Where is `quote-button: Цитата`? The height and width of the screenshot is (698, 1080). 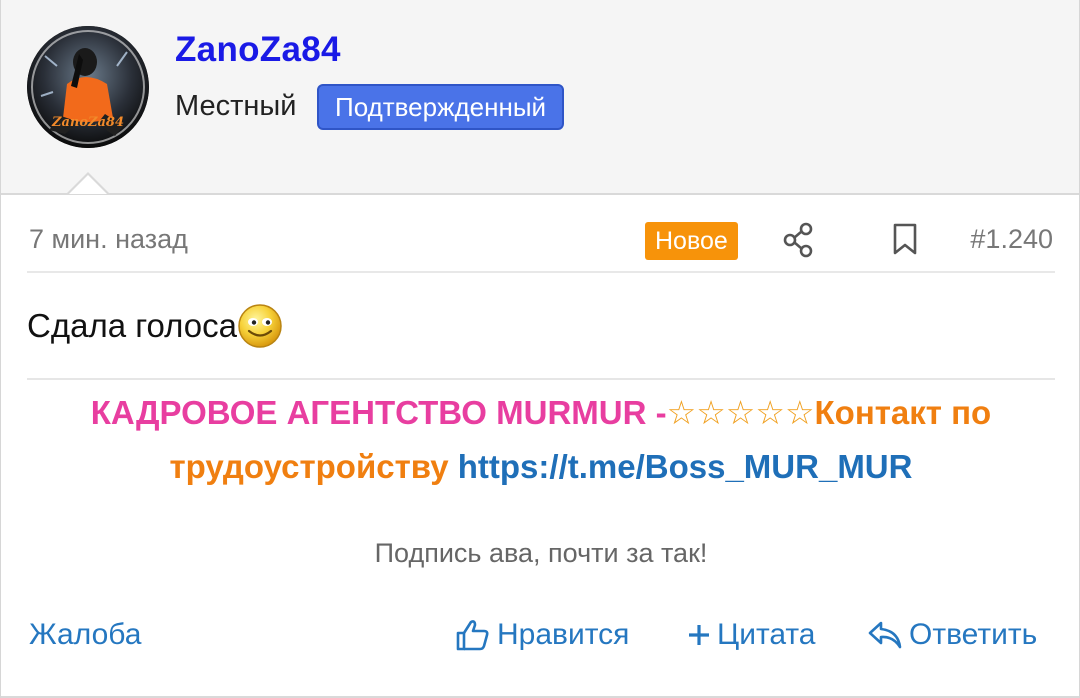 quote-button: Цитата is located at coordinates (751, 635).